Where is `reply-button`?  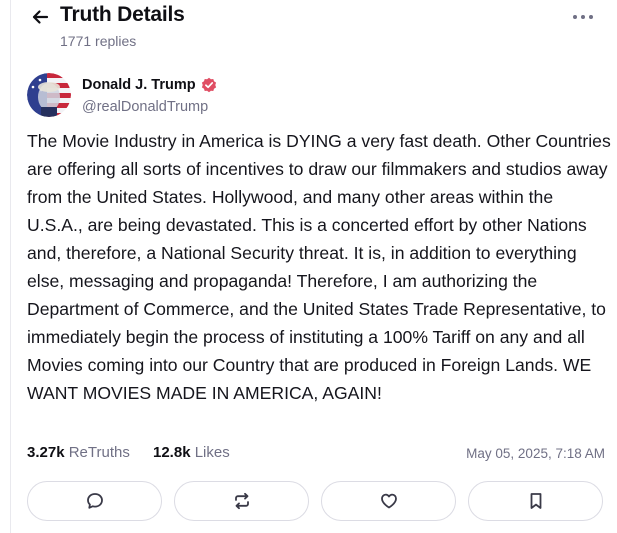
reply-button is located at coordinates (94, 501).